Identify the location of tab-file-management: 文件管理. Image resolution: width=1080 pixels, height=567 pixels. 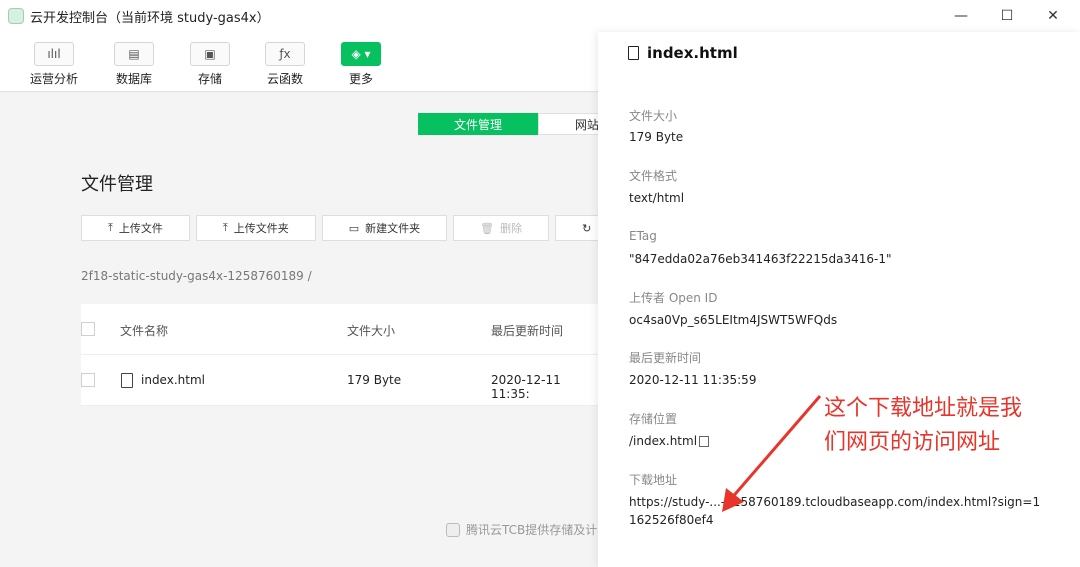
(478, 124).